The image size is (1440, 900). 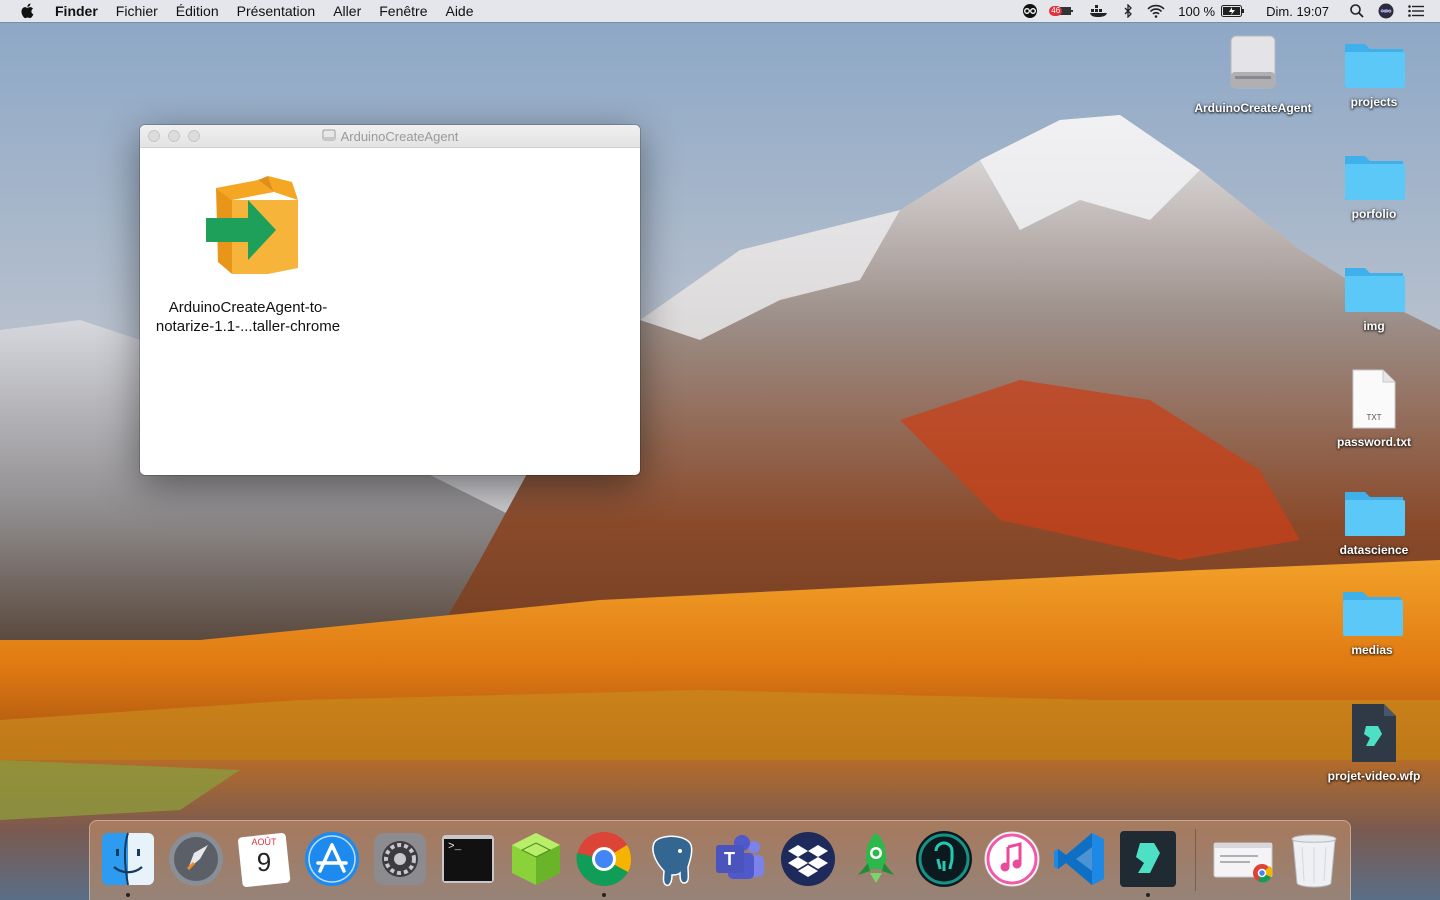 I want to click on desktop-item-label: password.txt, so click(x=1373, y=442).